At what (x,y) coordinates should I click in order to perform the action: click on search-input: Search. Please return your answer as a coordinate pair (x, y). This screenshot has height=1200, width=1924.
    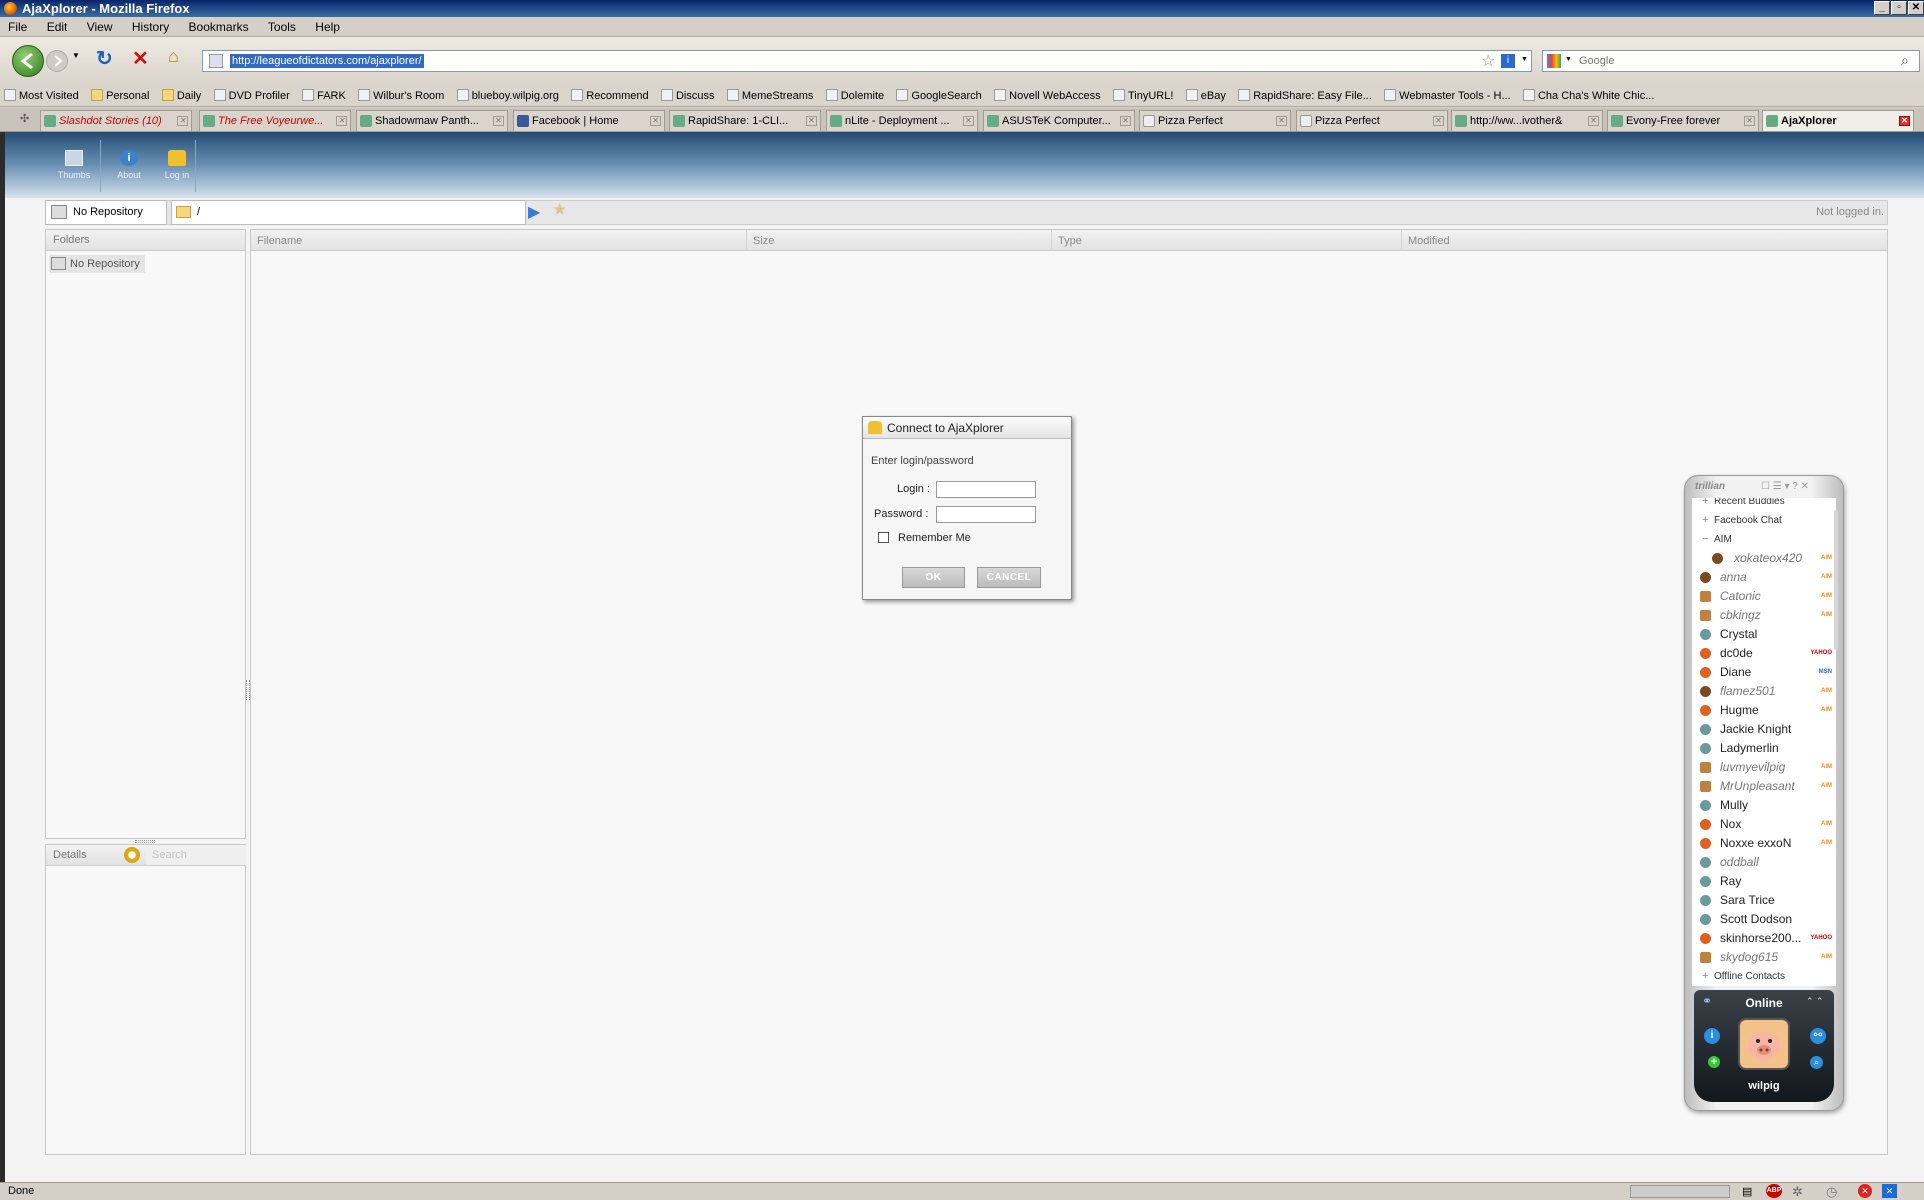
    Looking at the image, I should click on (196, 855).